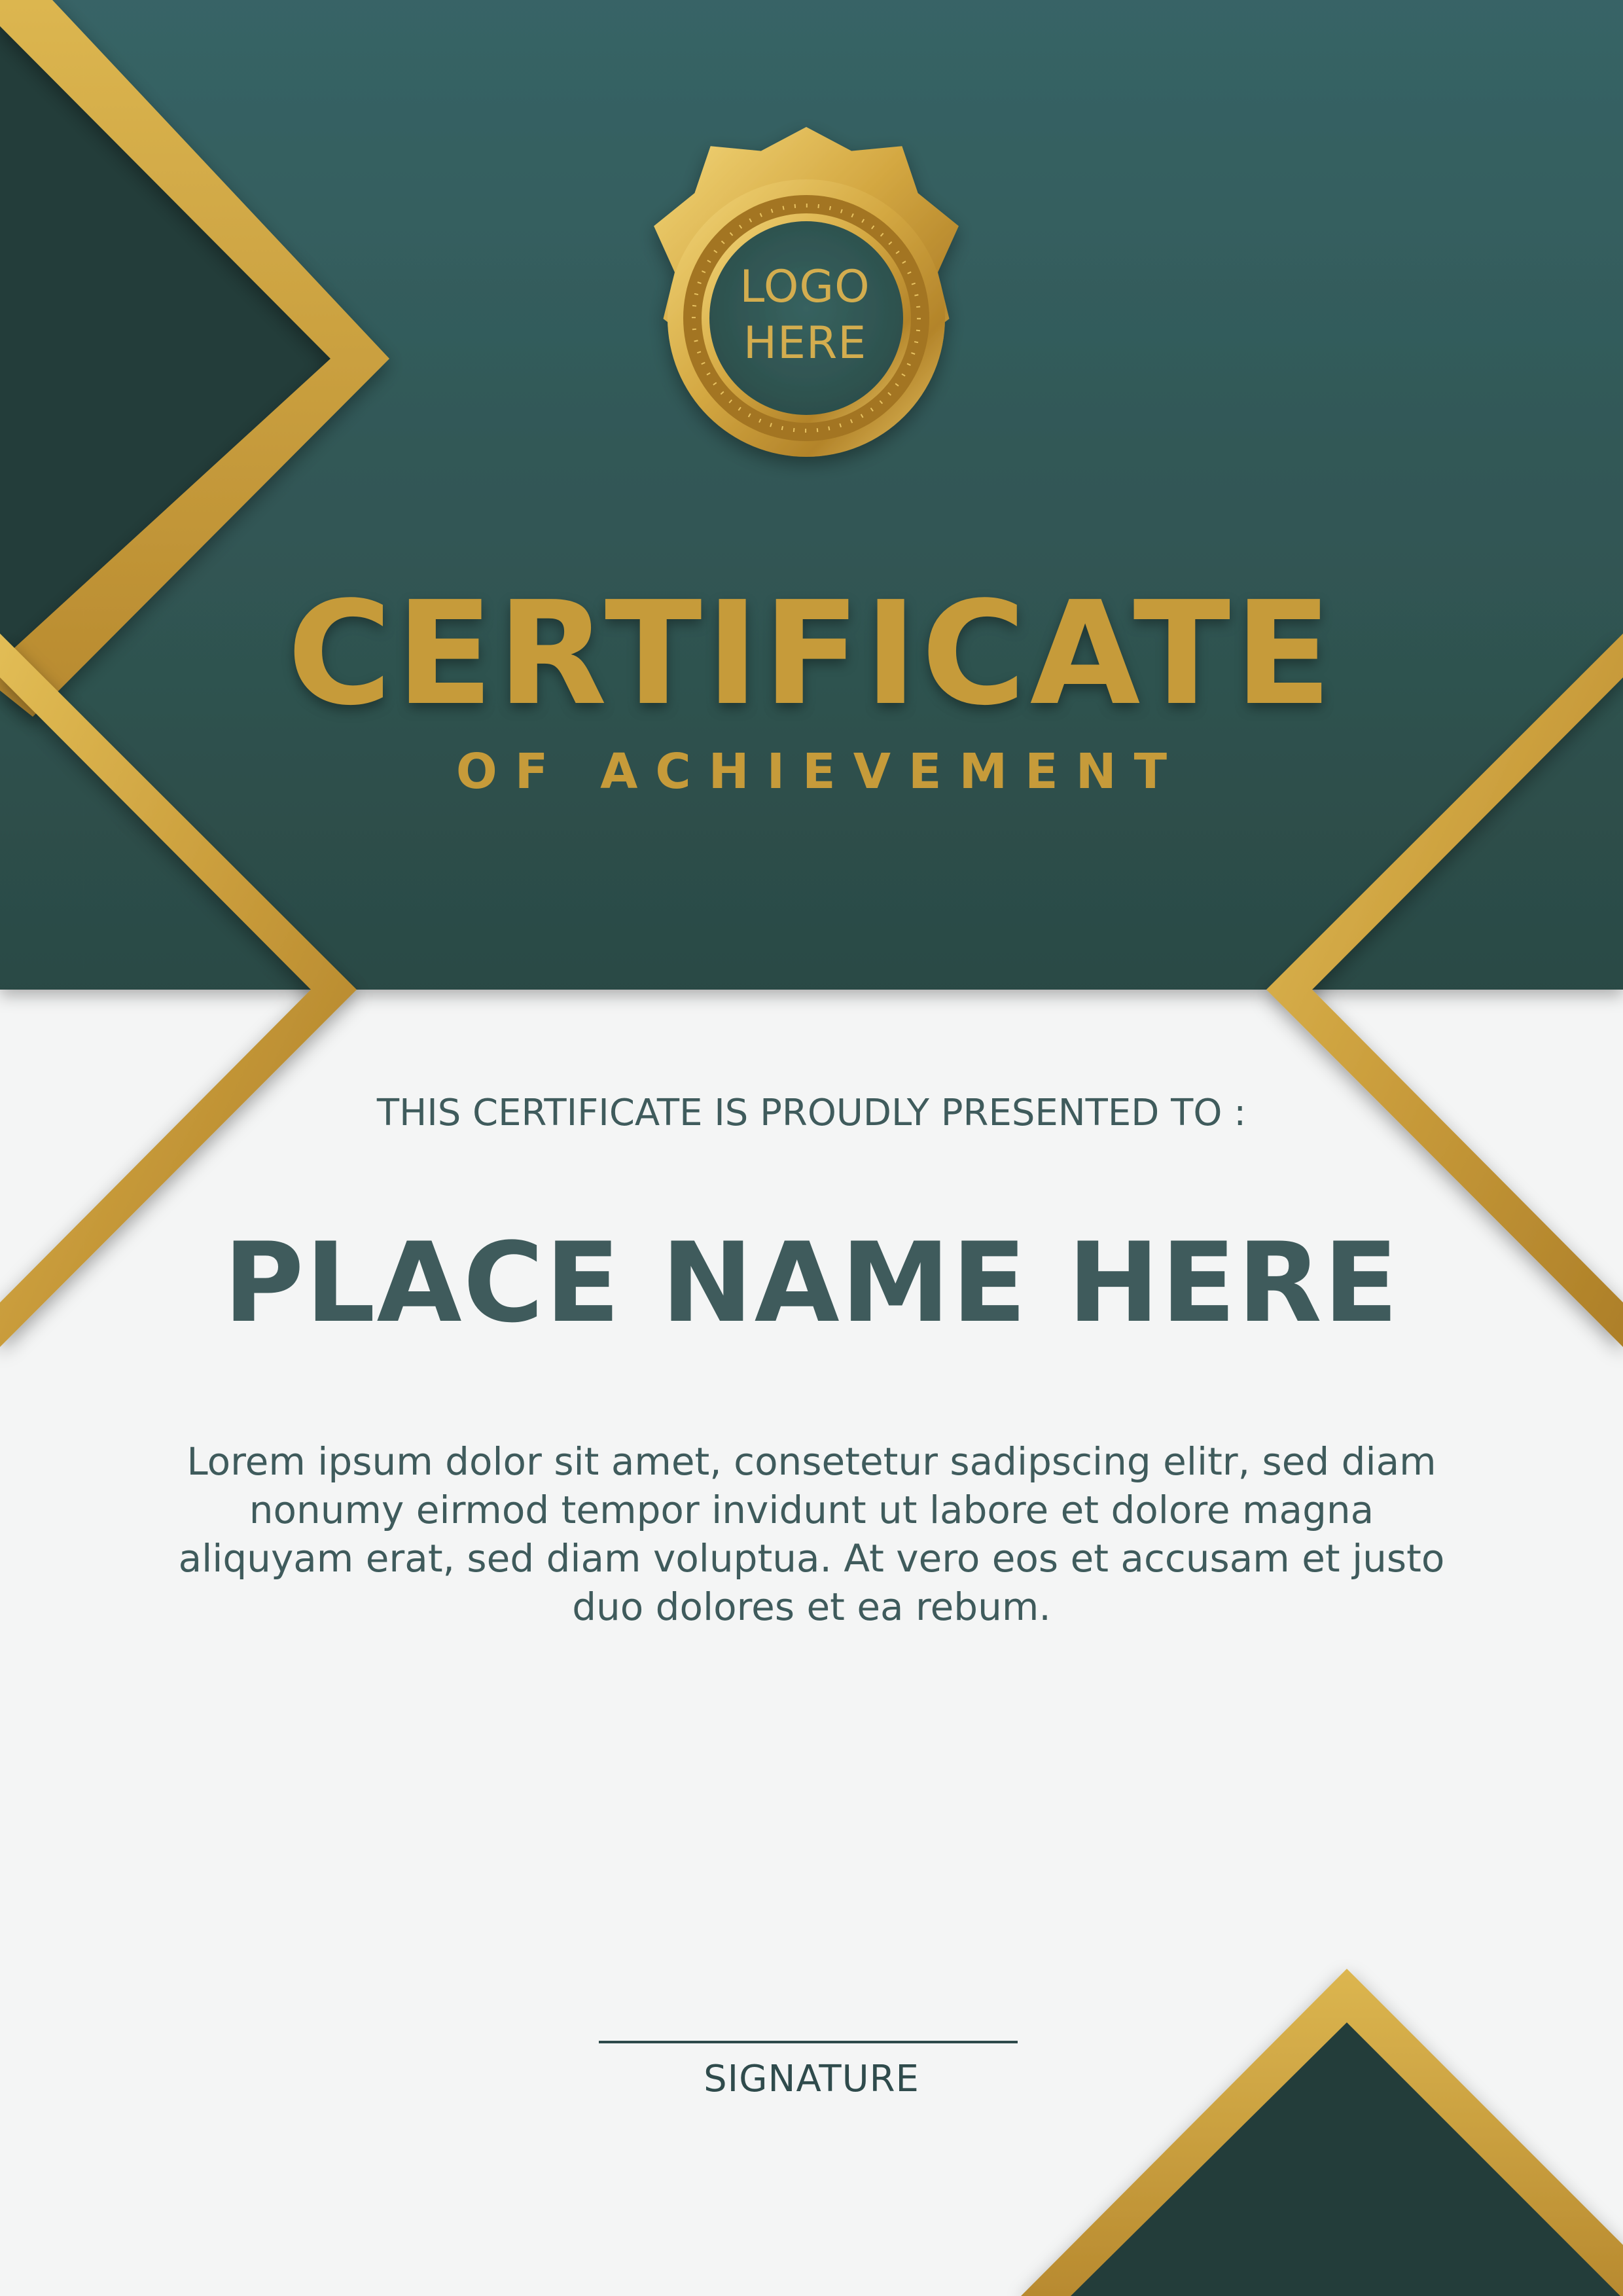 The height and width of the screenshot is (2296, 1623). I want to click on logo-placeholder-line-2: HERE, so click(805, 343).